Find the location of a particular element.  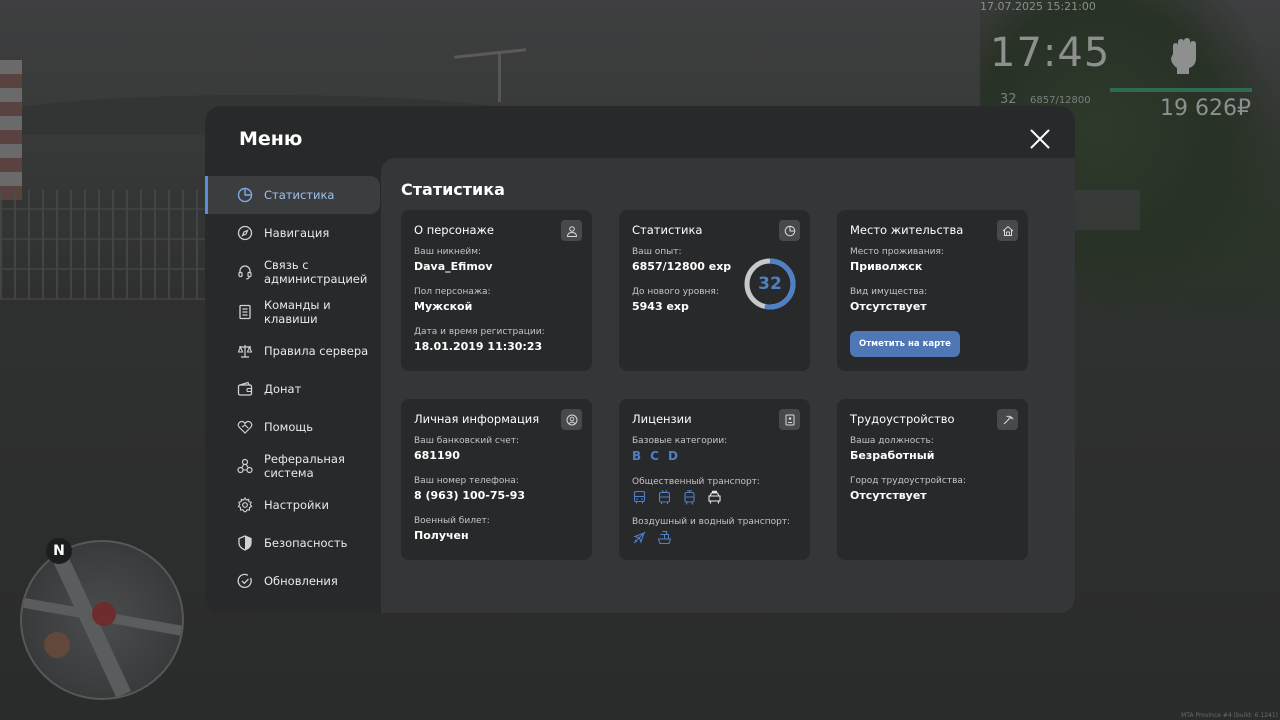

military-id-value: Получен is located at coordinates (441, 535).